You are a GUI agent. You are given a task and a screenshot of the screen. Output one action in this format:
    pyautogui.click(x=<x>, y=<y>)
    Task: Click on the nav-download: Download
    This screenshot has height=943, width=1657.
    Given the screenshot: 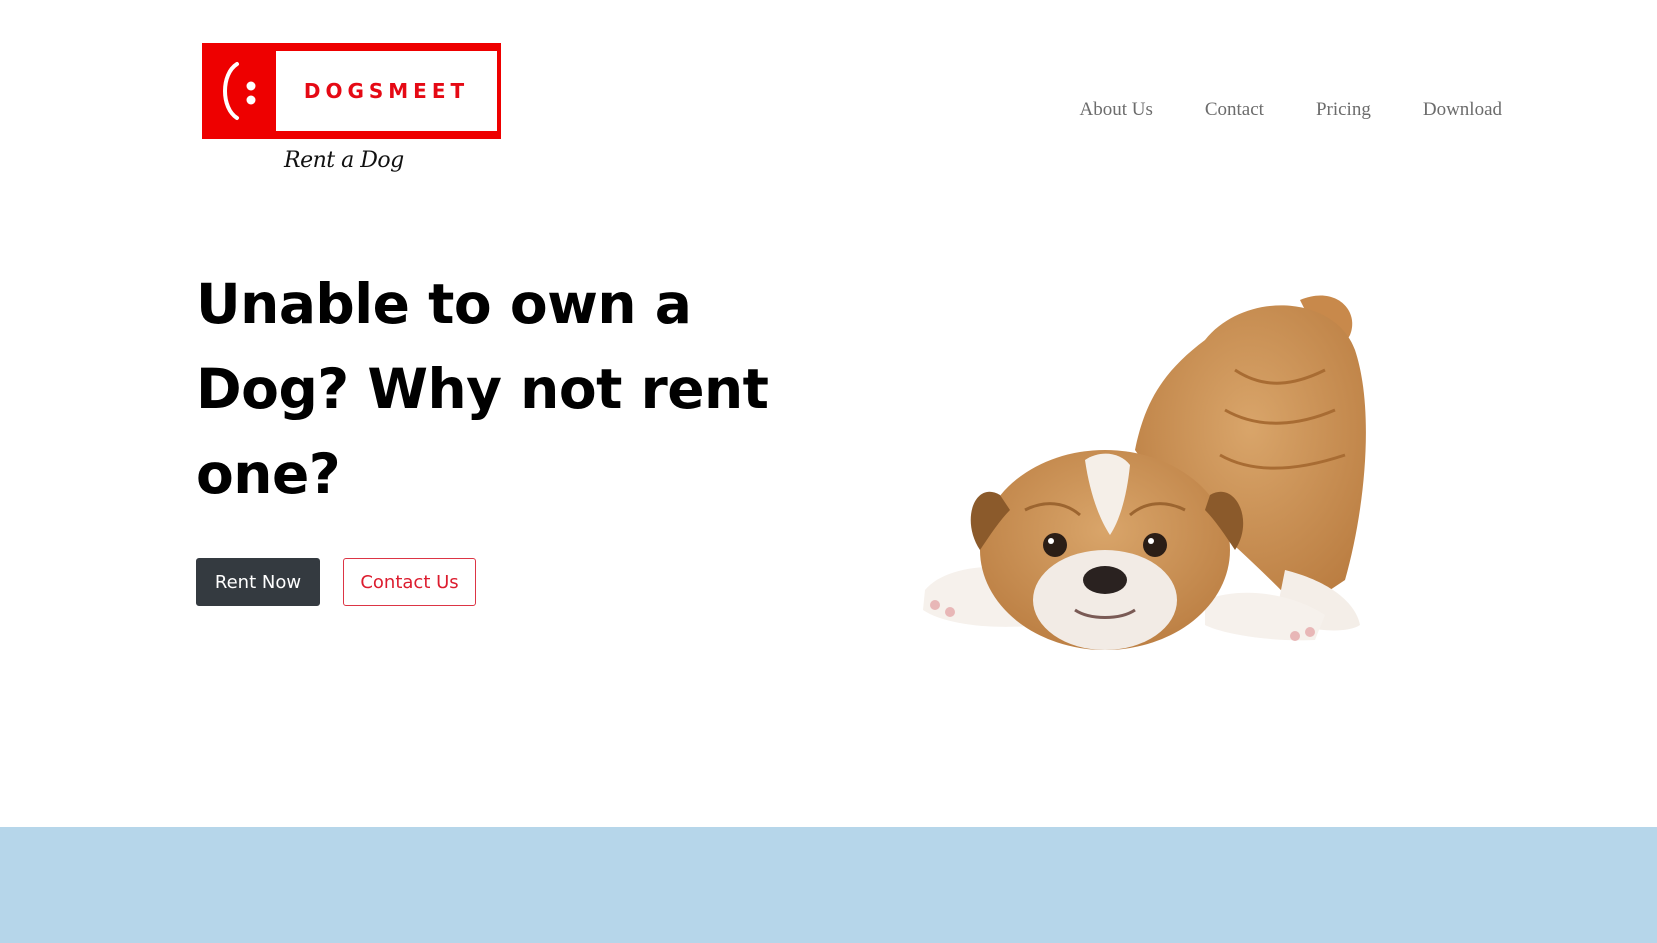 What is the action you would take?
    pyautogui.click(x=1462, y=110)
    